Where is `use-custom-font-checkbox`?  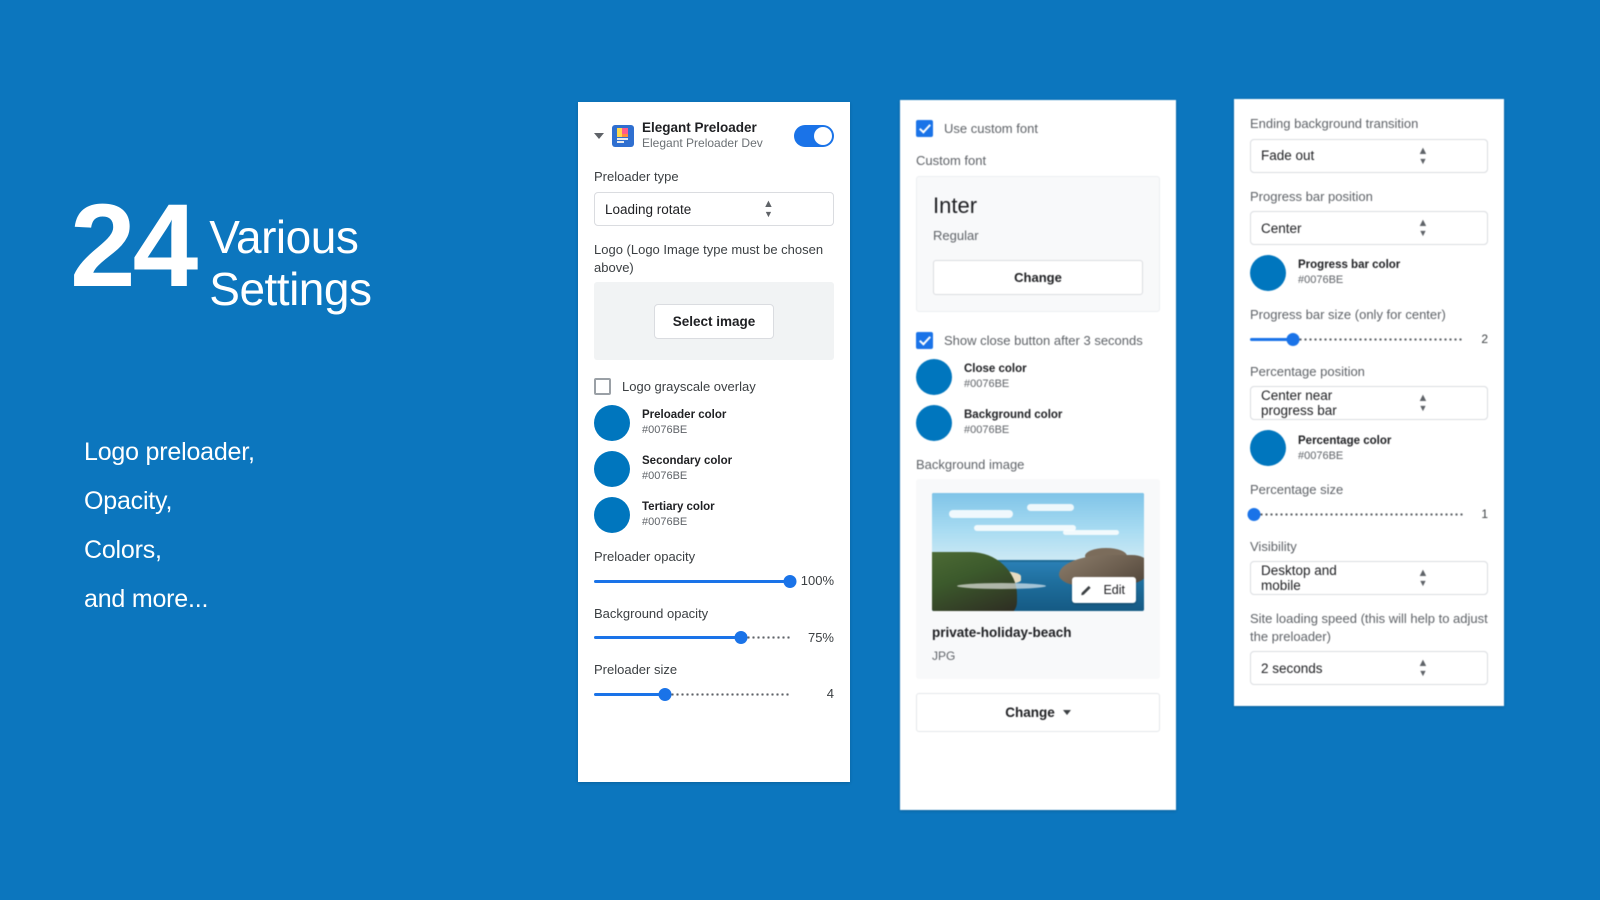 use-custom-font-checkbox is located at coordinates (924, 128).